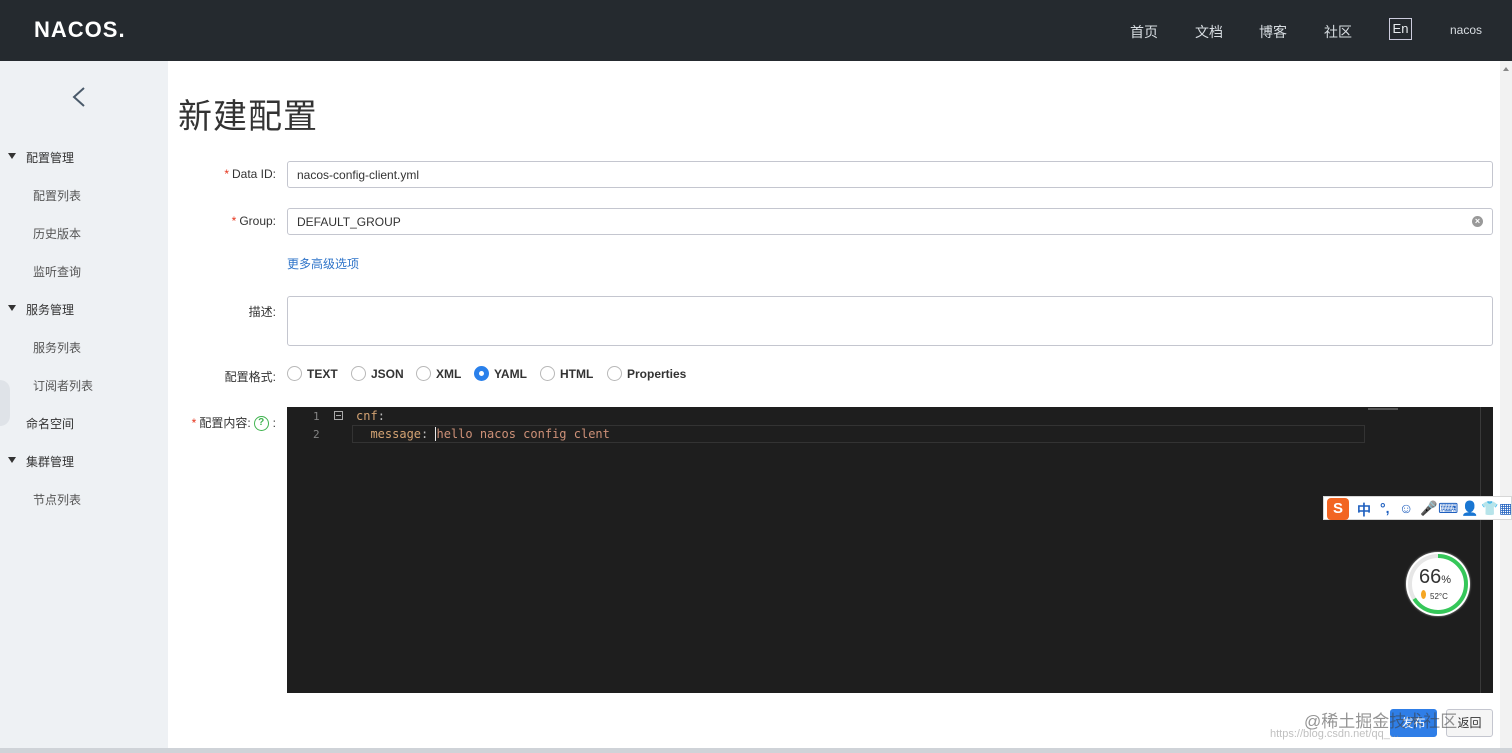 This screenshot has height=753, width=1512. What do you see at coordinates (80, 30) in the screenshot?
I see `nacos-logo: NACOS.` at bounding box center [80, 30].